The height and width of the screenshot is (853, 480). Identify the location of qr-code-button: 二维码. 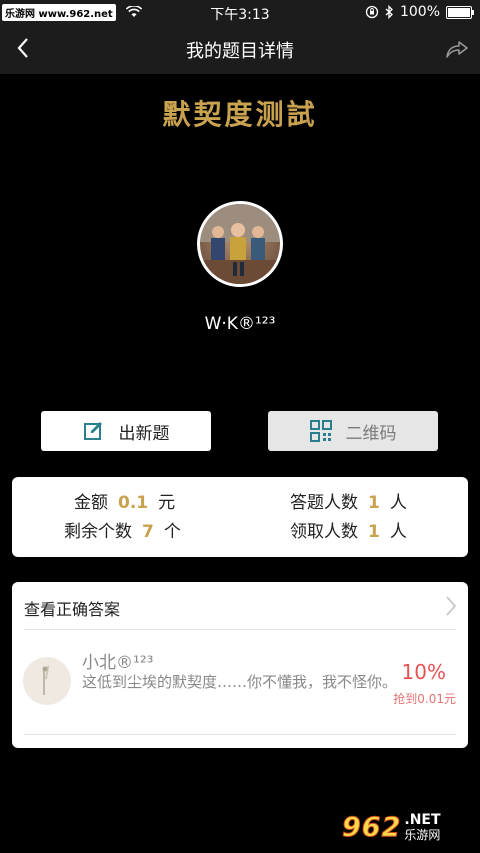
(353, 431).